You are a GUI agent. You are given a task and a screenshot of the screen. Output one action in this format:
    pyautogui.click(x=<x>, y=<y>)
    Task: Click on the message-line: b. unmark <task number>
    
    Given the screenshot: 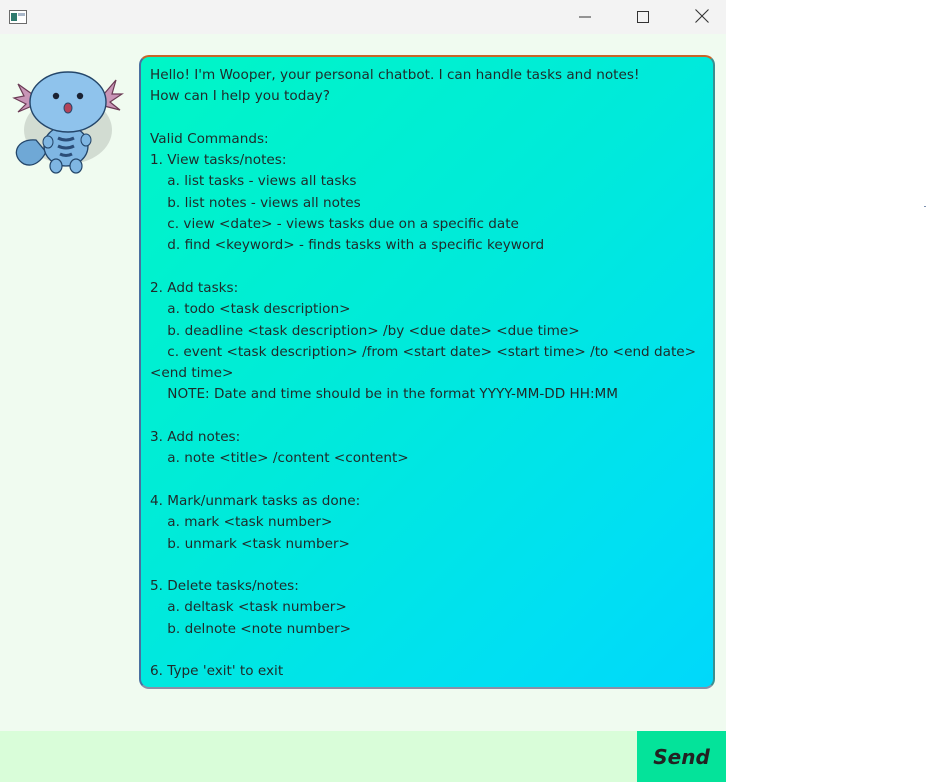 What is the action you would take?
    pyautogui.click(x=250, y=543)
    